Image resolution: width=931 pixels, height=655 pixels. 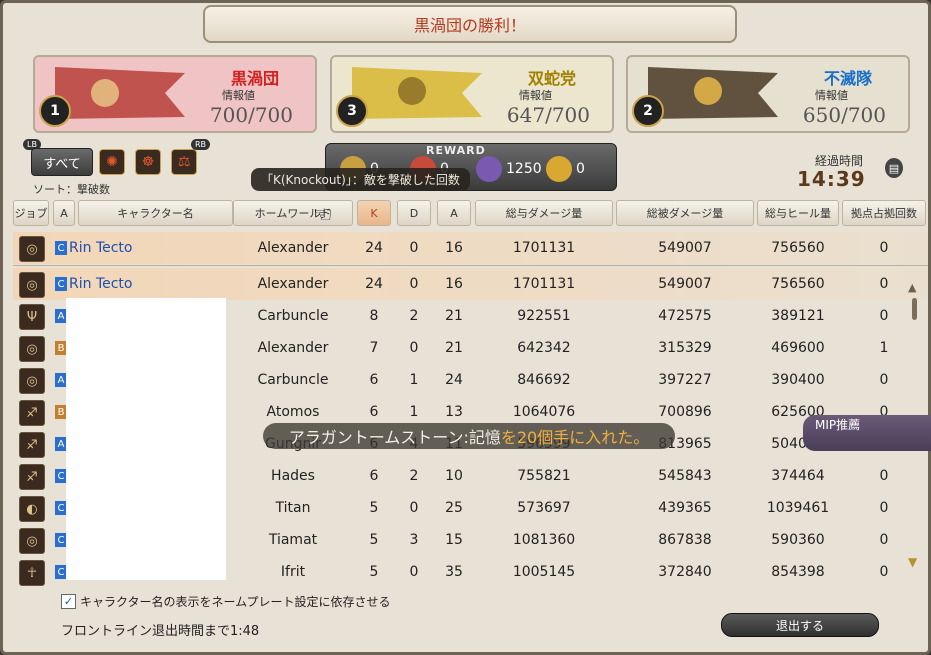 I want to click on result-title-text: 黒渦団の勝利！, so click(x=469, y=25).